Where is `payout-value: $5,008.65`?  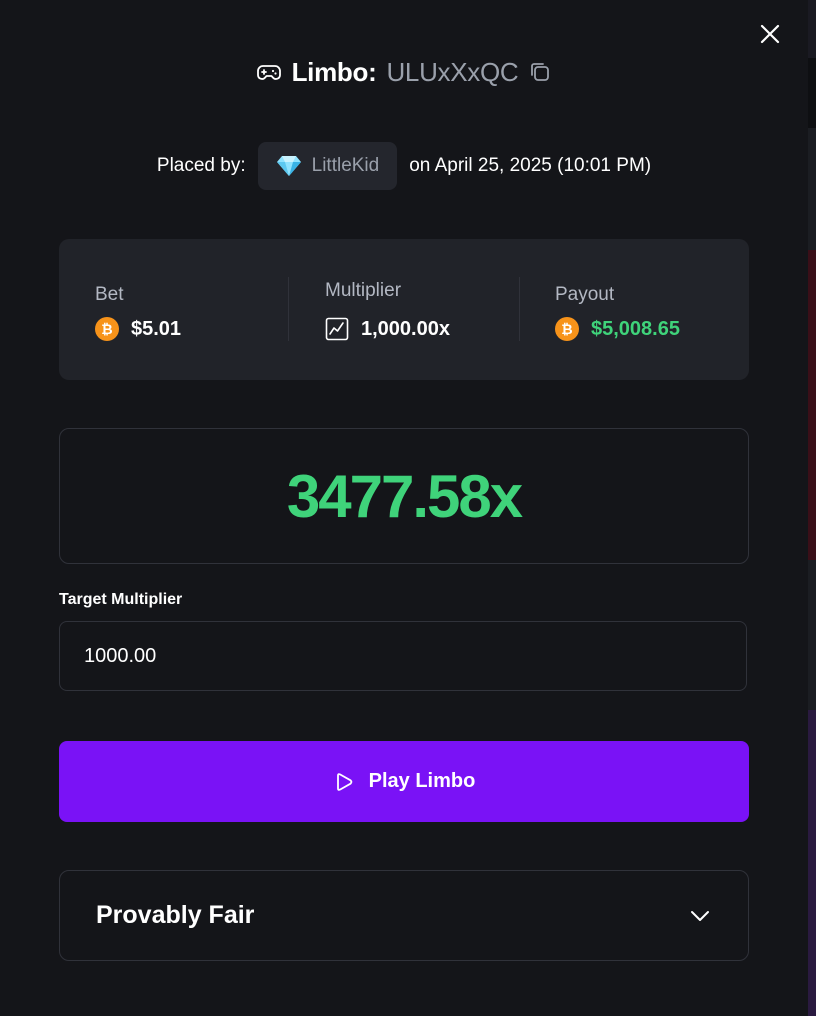
payout-value: $5,008.65 is located at coordinates (635, 328).